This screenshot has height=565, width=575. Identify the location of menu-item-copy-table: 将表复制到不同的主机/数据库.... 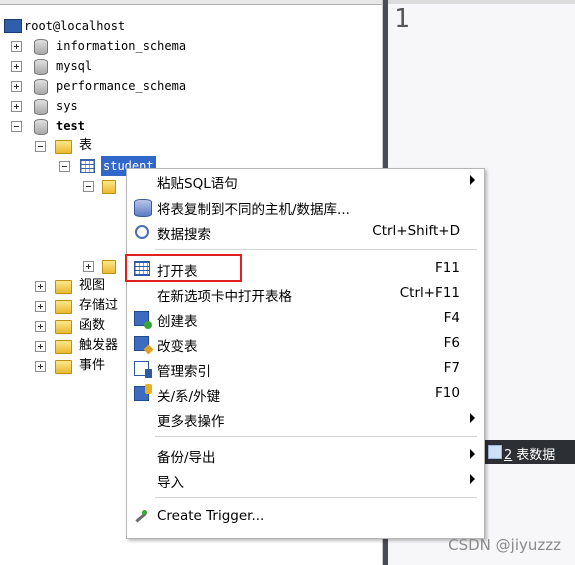
(305, 207).